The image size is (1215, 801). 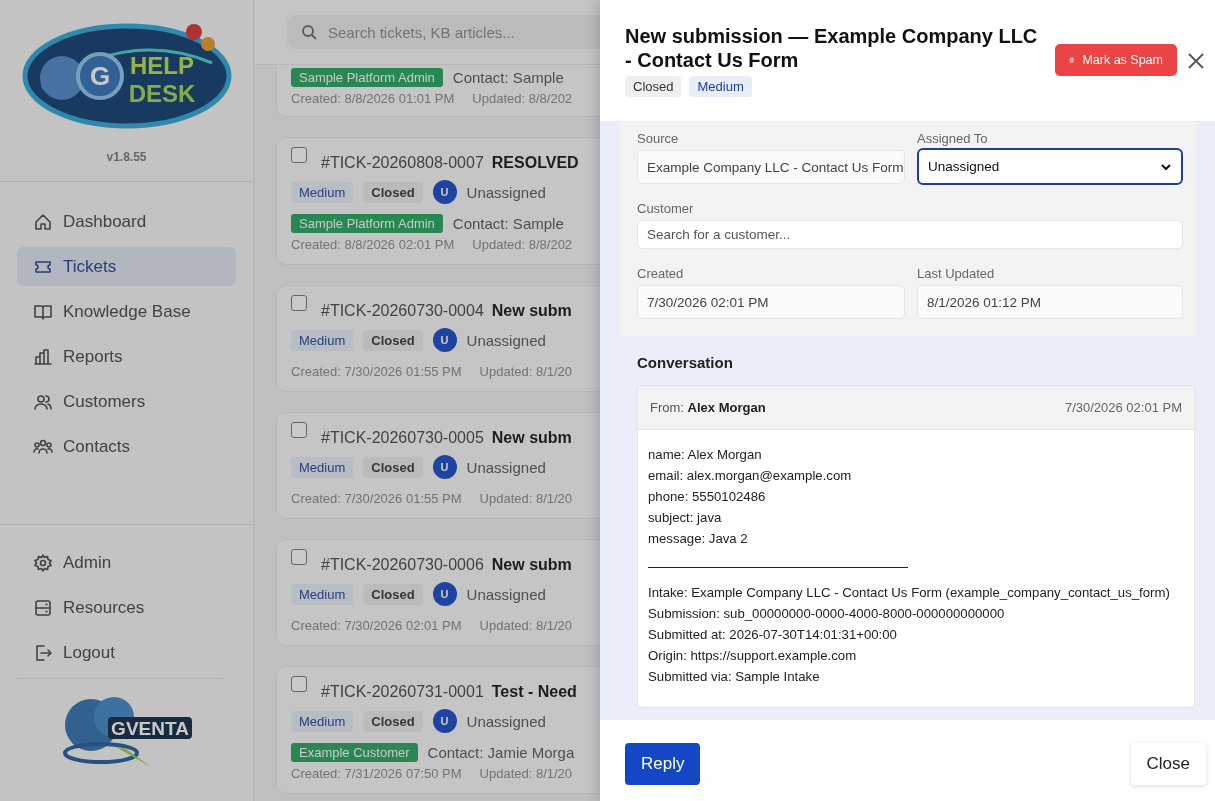 What do you see at coordinates (708, 407) in the screenshot?
I see `message-sender: From: Alex Morgan` at bounding box center [708, 407].